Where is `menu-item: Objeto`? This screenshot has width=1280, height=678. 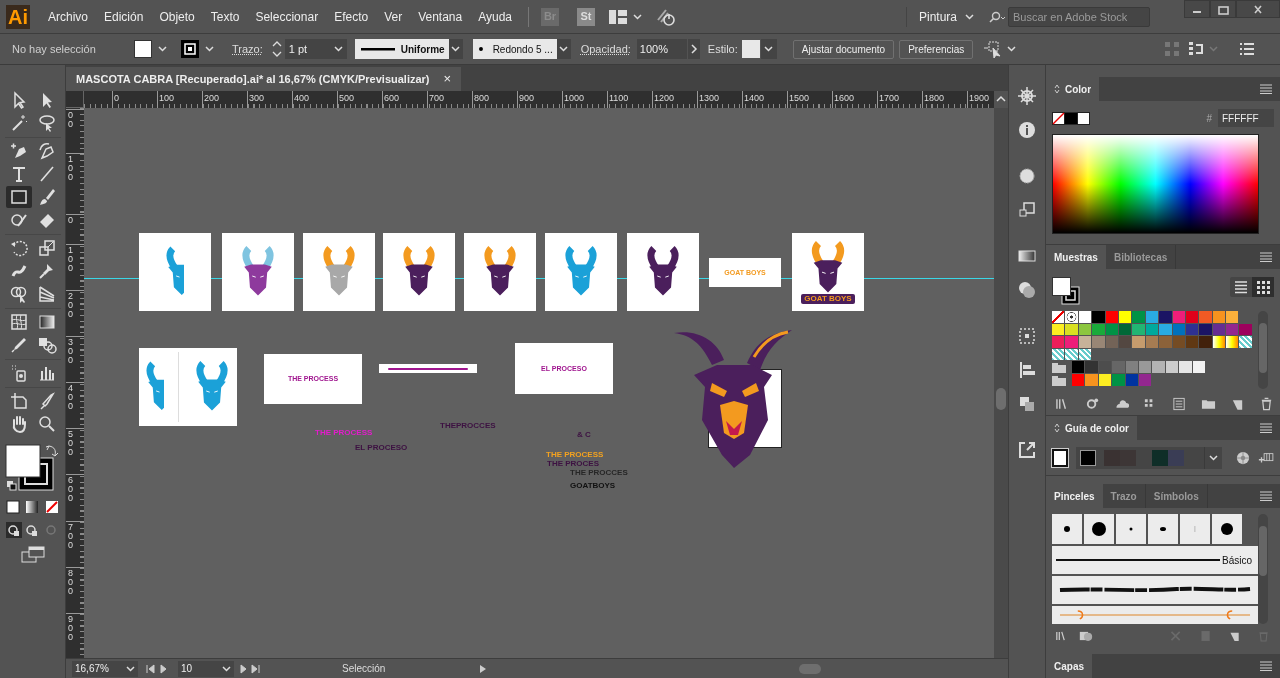 menu-item: Objeto is located at coordinates (177, 16).